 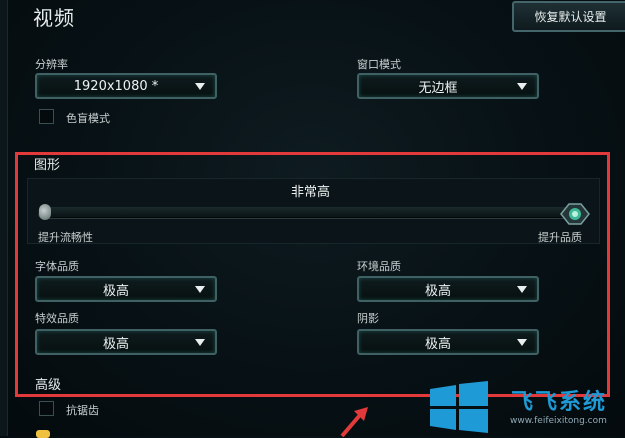 I want to click on reset-defaults-button: 恢复默认设置, so click(x=568, y=16).